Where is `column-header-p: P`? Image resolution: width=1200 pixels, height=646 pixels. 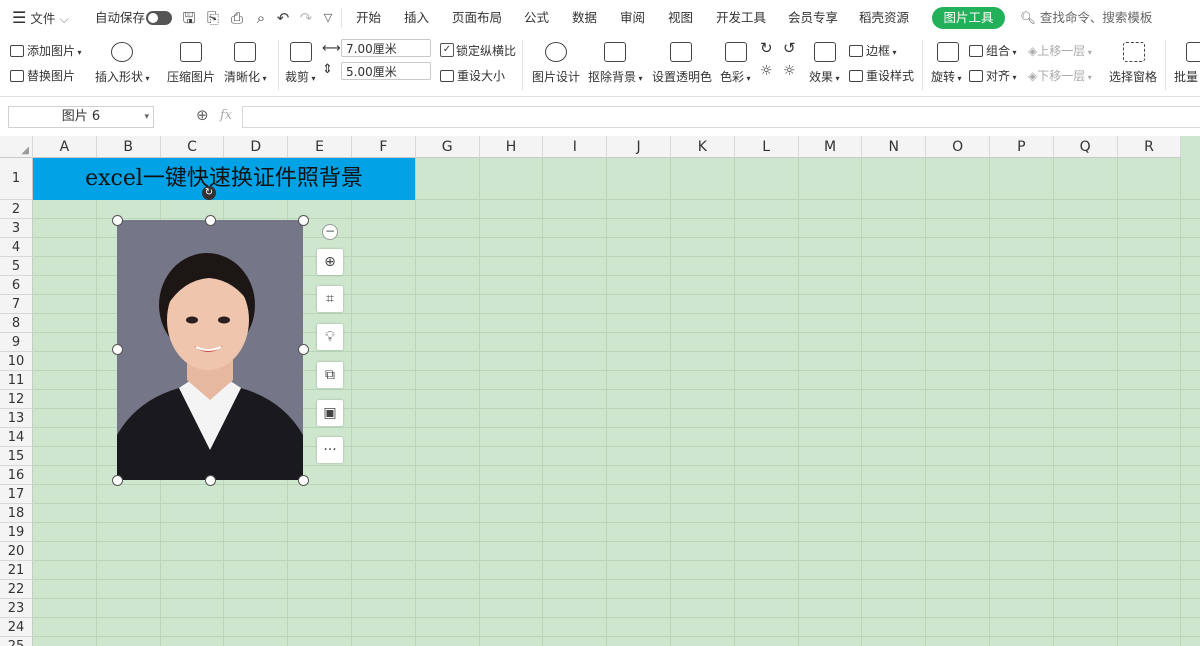
column-header-p: P is located at coordinates (1022, 147).